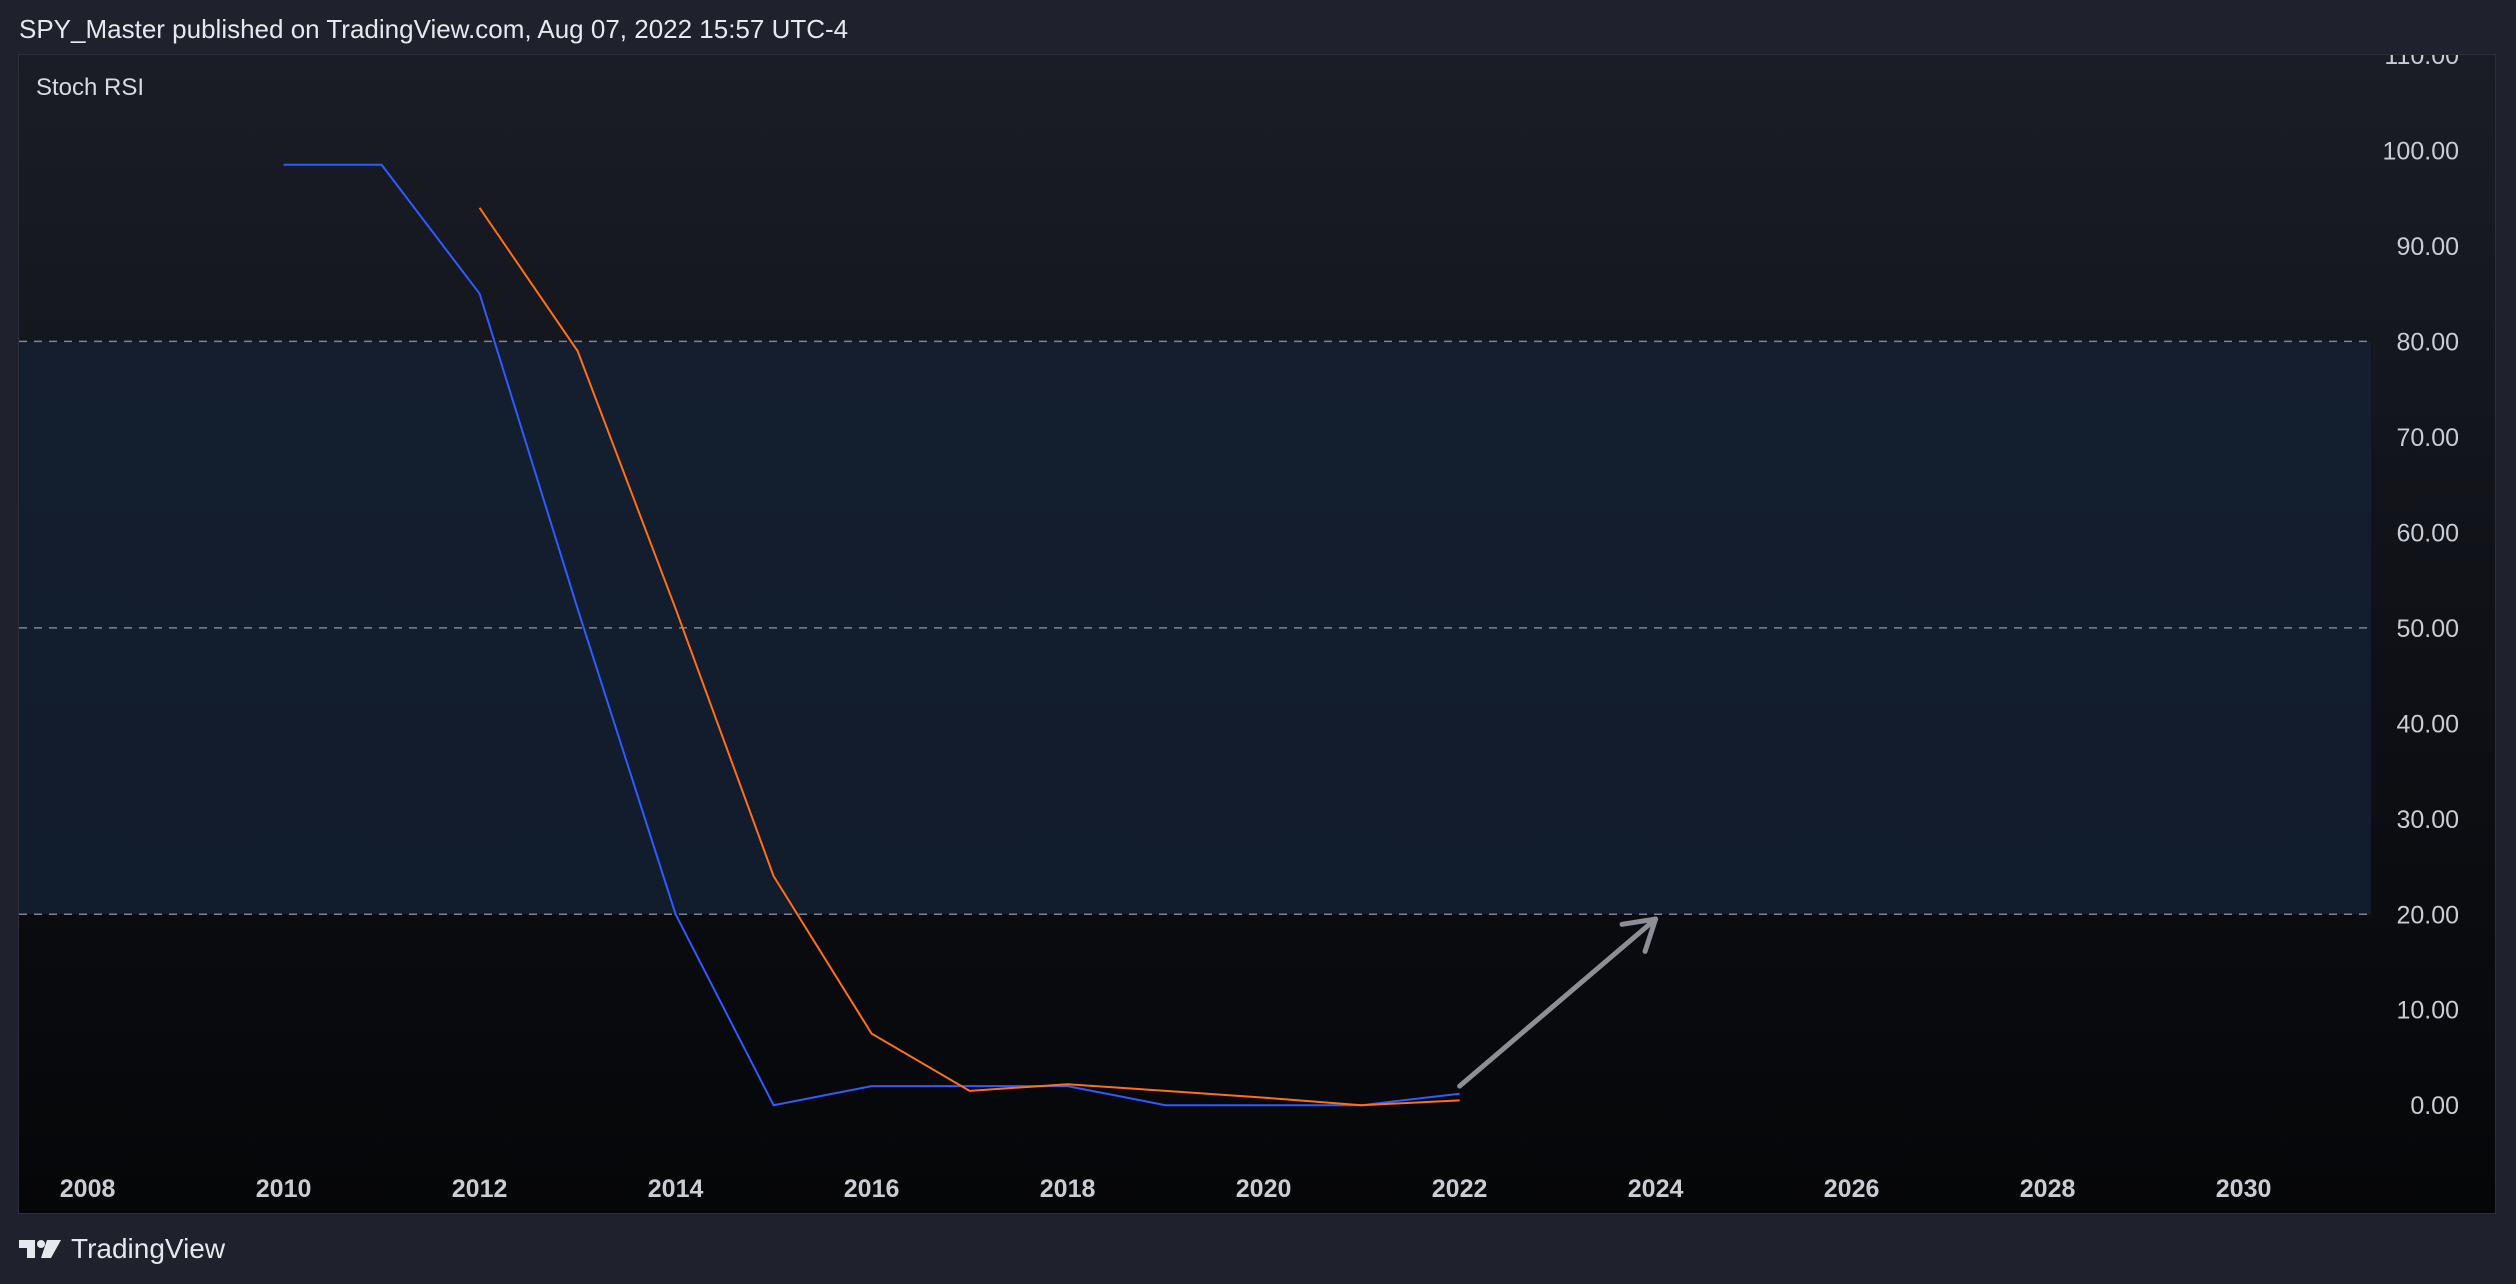 Image resolution: width=2516 pixels, height=1284 pixels. Describe the element at coordinates (2427, 438) in the screenshot. I see `y-tick-label: 70.00` at that location.